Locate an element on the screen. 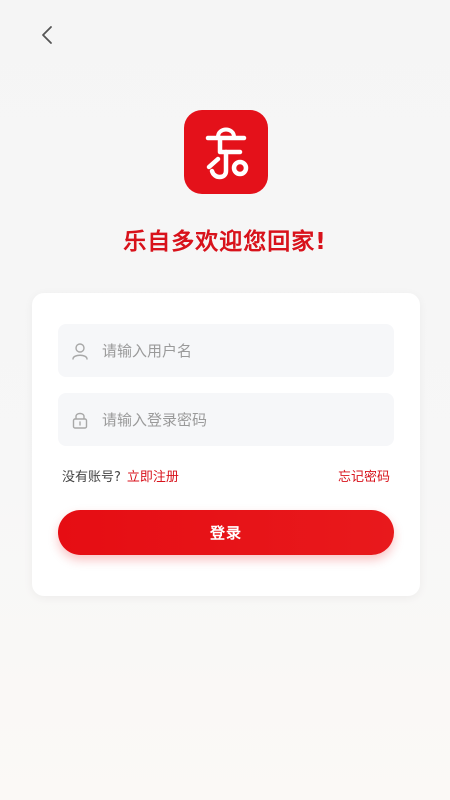 The image size is (450, 800). chevron-left-icon is located at coordinates (47, 35).